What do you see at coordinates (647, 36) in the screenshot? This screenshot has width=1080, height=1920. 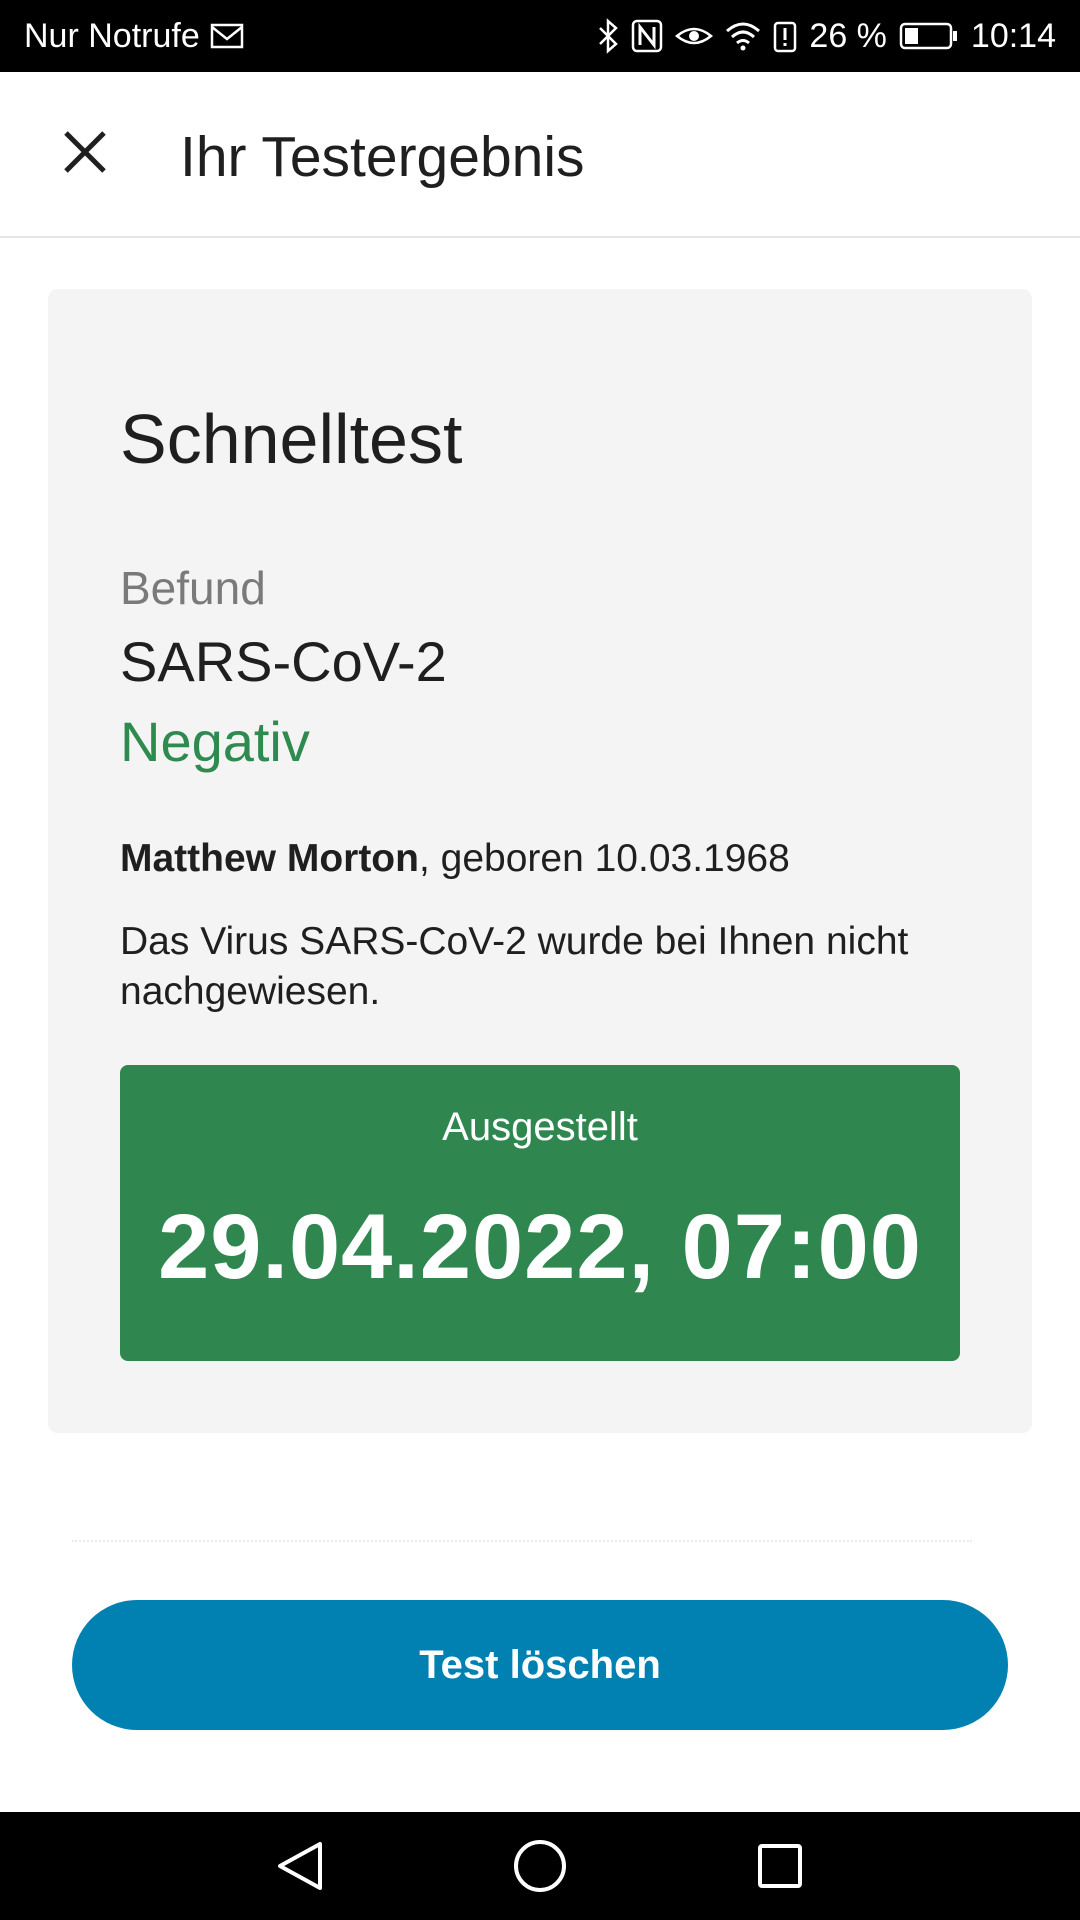 I see `nfc-icon` at bounding box center [647, 36].